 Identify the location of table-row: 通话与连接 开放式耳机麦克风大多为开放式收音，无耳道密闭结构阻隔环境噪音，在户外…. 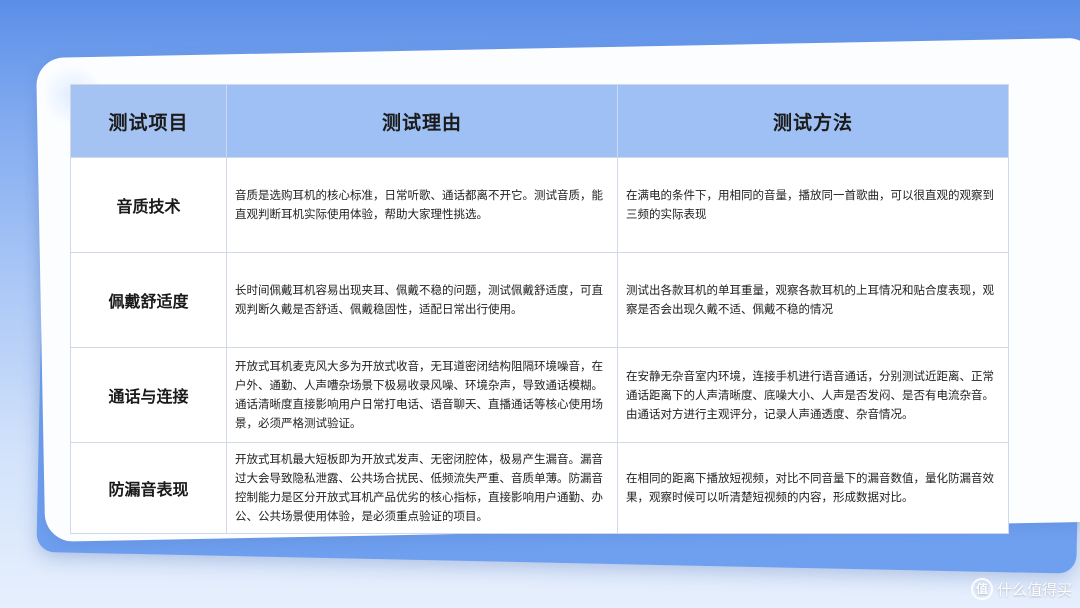
(539, 395).